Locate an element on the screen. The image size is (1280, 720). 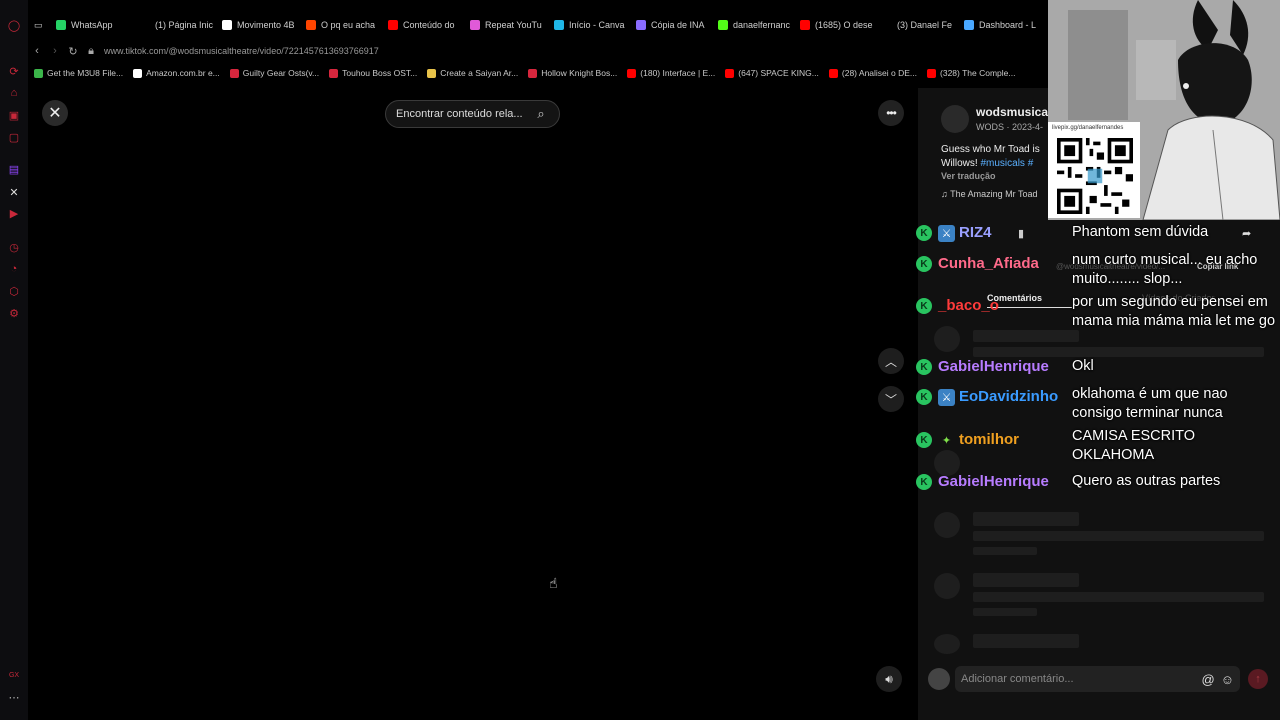
volume-button: 🔊︎ is located at coordinates (889, 679).